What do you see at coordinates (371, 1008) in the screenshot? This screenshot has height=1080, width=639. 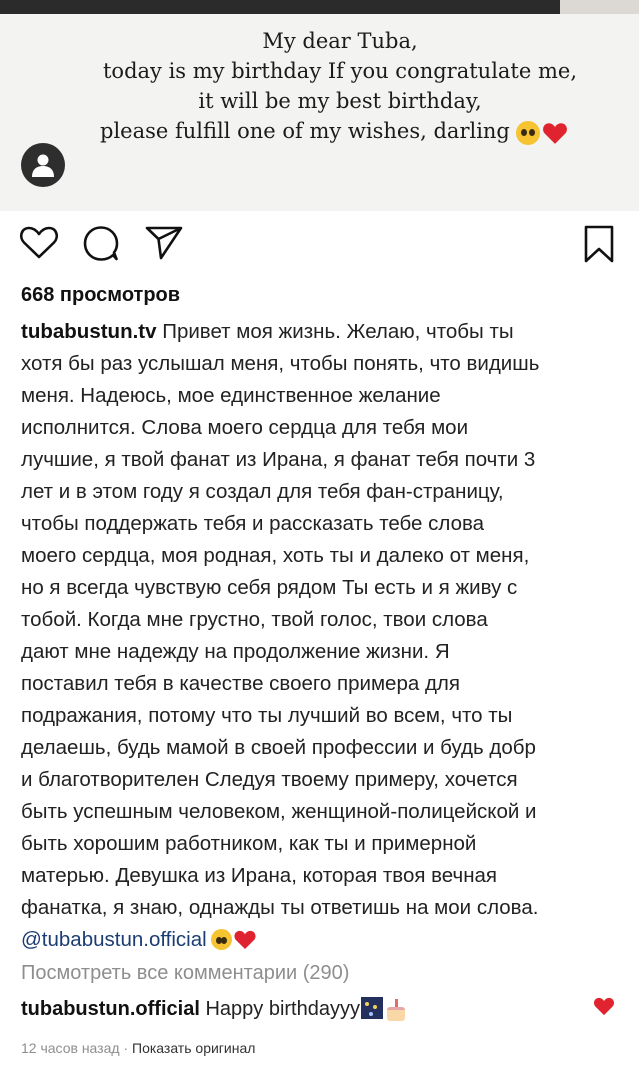 I see `night-sky-icon` at bounding box center [371, 1008].